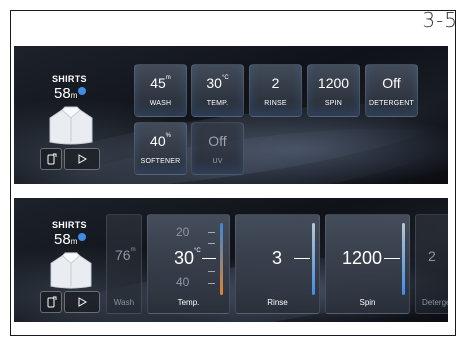 This screenshot has height=344, width=464. I want to click on tile-temp: 30°C TEMP., so click(217, 90).